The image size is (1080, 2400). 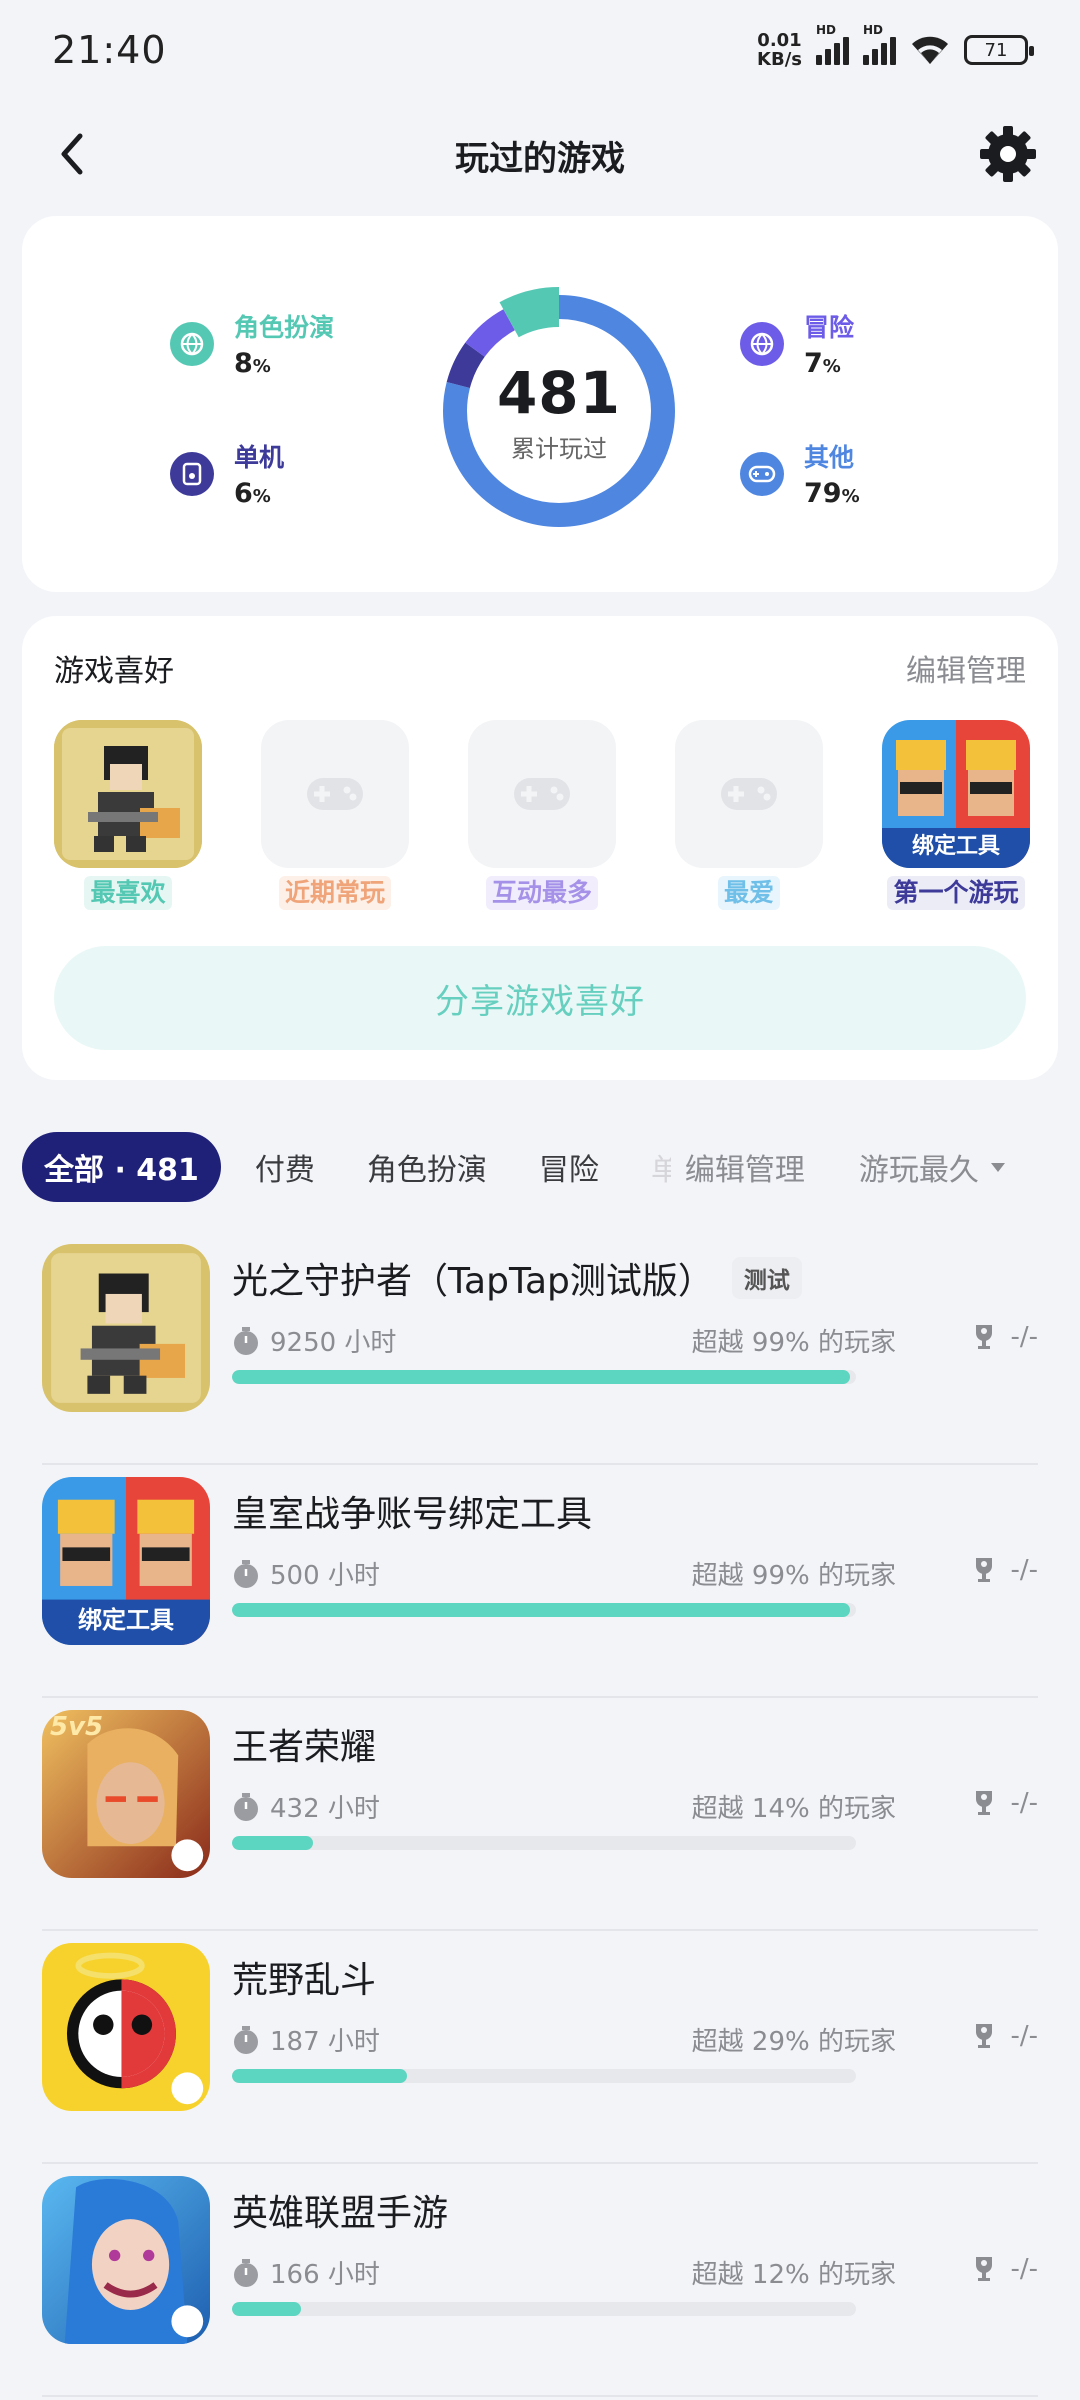 What do you see at coordinates (304, 1980) in the screenshot?
I see `game-name: 荒野乱斗` at bounding box center [304, 1980].